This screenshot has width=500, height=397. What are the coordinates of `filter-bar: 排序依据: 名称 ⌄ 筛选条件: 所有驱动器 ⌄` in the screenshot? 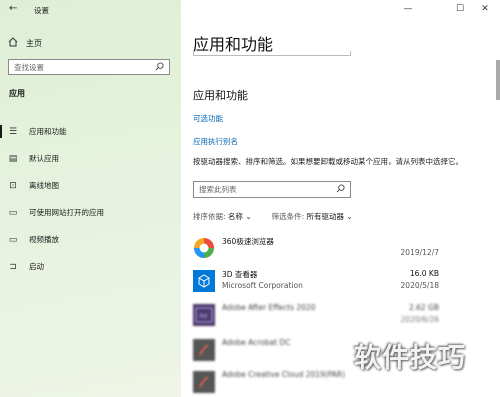 It's located at (273, 216).